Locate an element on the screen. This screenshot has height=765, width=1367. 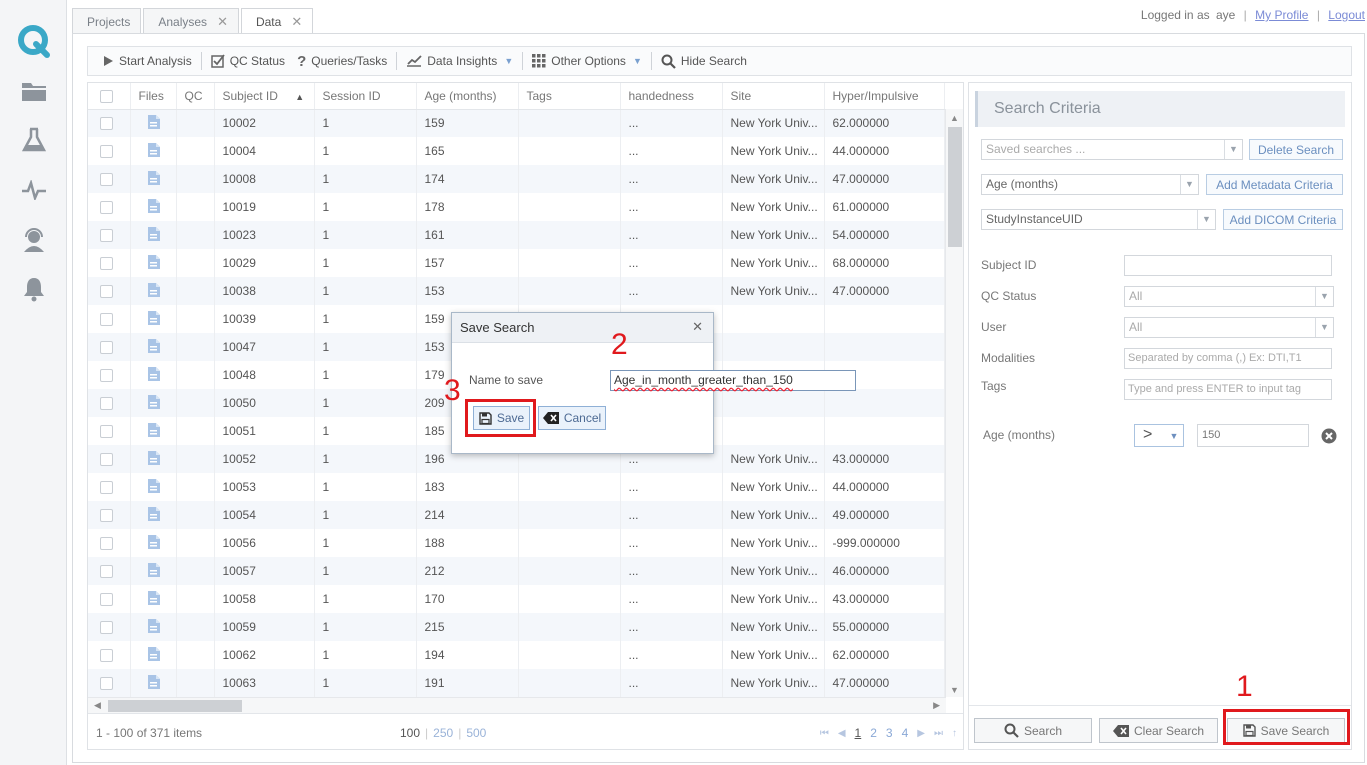
tags-input: Type and press ENTER to input tag is located at coordinates (1228, 389).